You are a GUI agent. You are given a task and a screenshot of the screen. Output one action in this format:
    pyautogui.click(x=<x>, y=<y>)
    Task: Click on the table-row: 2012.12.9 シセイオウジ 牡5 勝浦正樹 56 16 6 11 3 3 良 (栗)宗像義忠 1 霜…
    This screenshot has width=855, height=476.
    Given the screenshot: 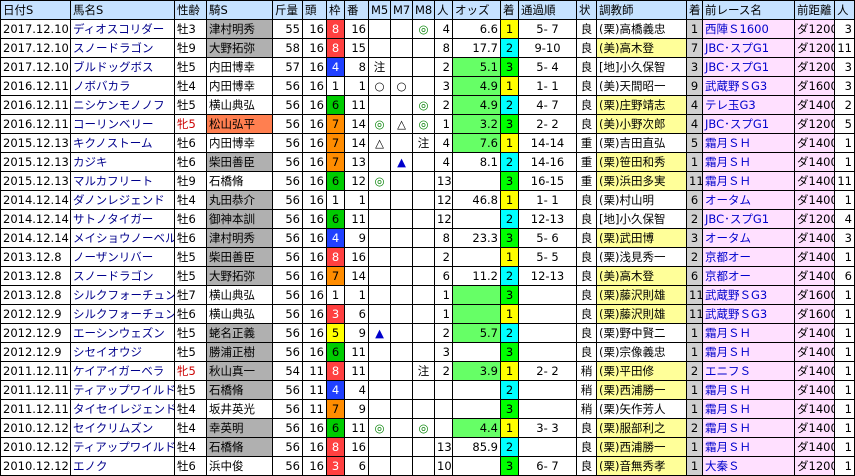 What is the action you would take?
    pyautogui.click(x=427, y=352)
    